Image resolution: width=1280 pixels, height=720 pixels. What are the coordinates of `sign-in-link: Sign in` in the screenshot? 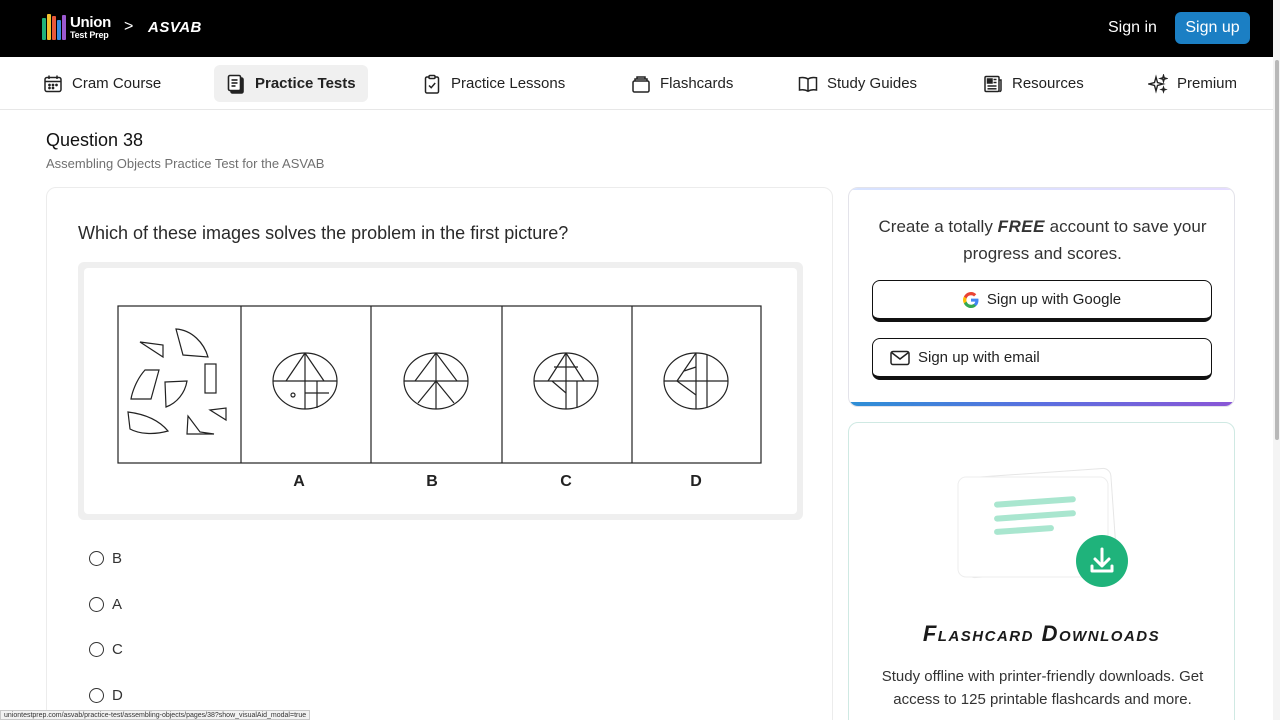 It's located at (1132, 28).